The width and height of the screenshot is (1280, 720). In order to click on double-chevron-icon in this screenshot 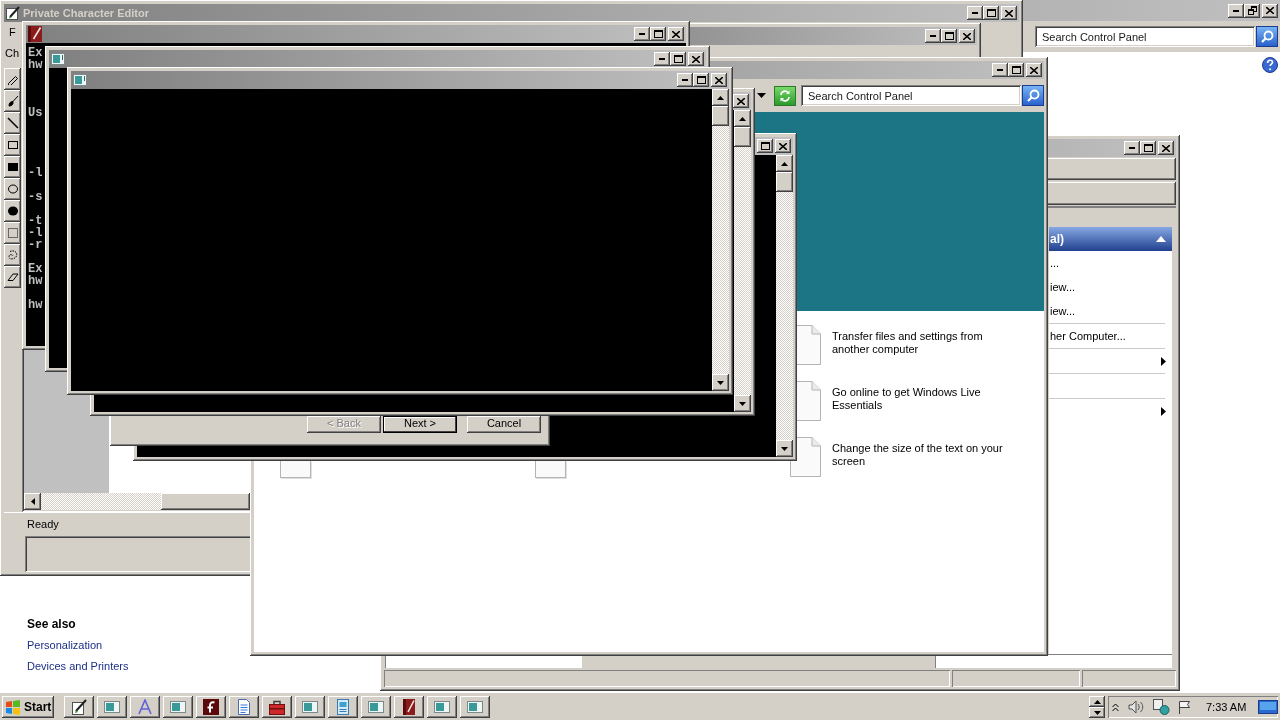, I will do `click(1115, 707)`.